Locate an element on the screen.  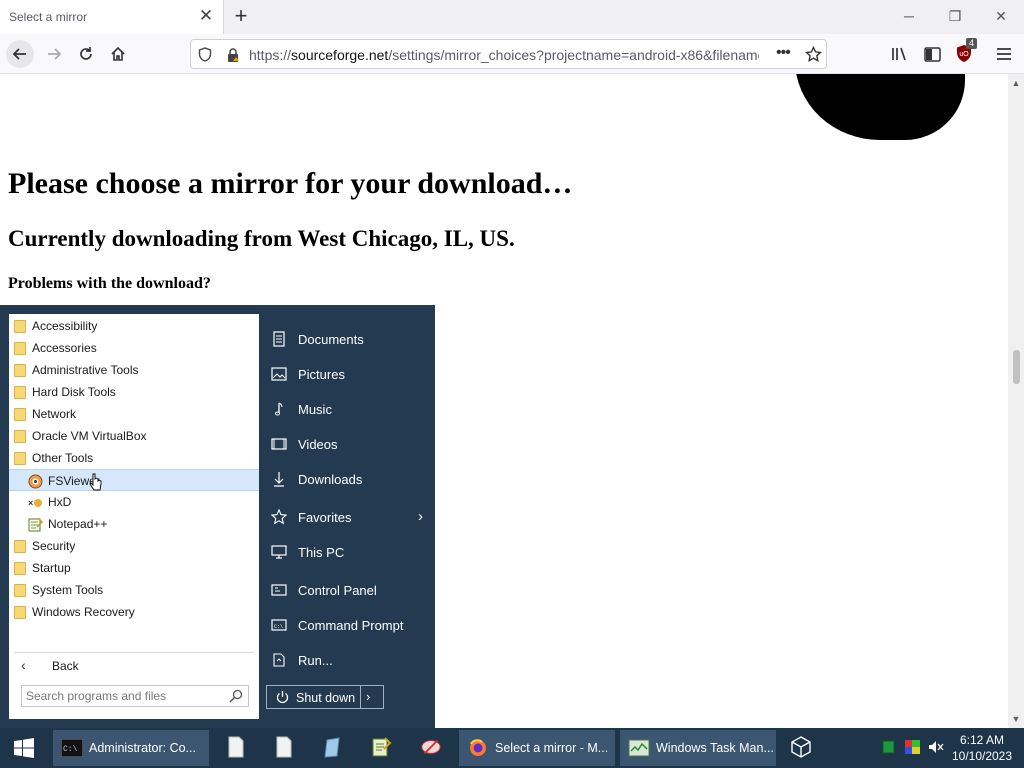
tab-title: Select a mirror is located at coordinates (48, 17).